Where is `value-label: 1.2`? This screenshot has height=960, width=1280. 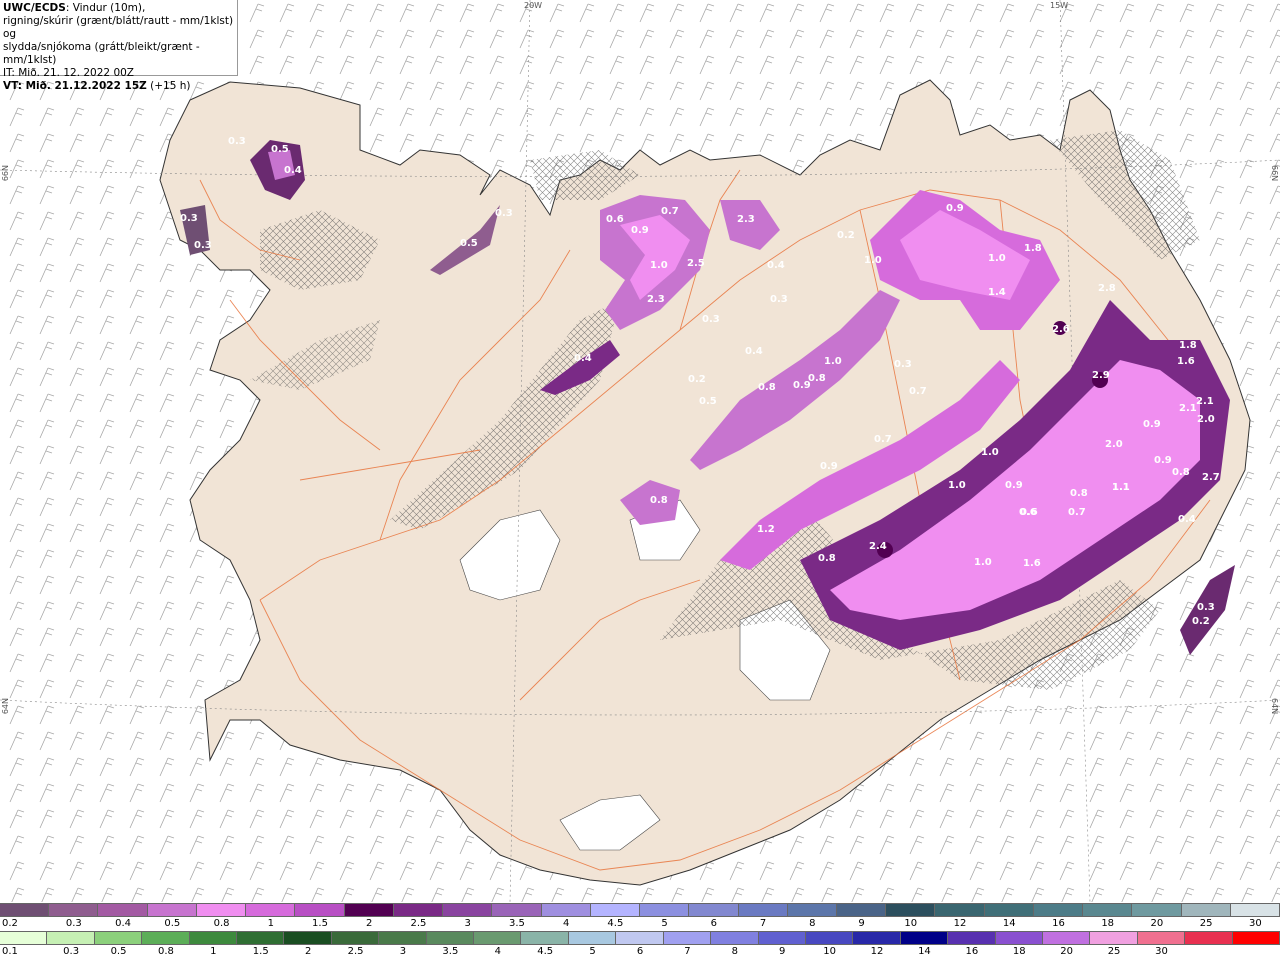
value-label: 1.2 is located at coordinates (766, 529).